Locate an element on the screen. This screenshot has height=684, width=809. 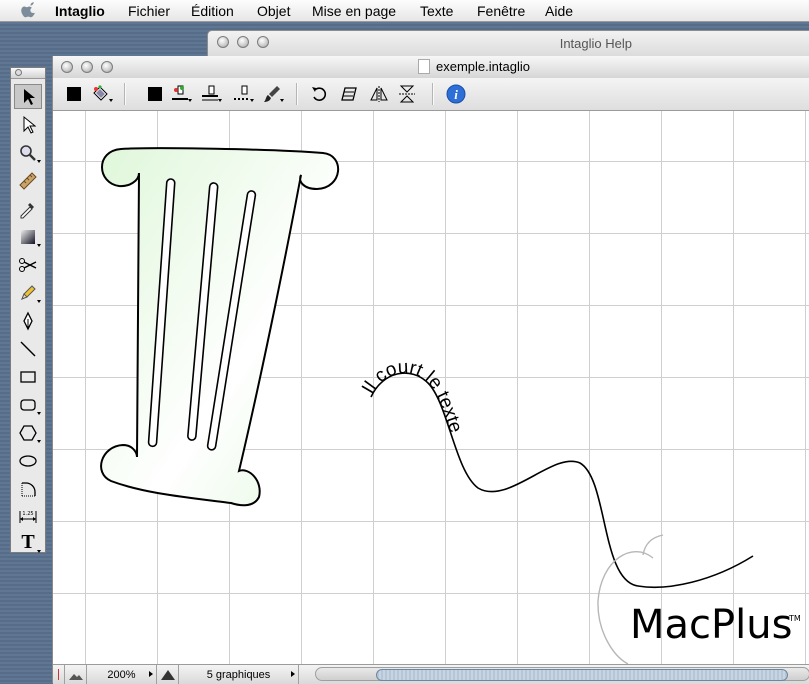
pencil-icon is located at coordinates (28, 292).